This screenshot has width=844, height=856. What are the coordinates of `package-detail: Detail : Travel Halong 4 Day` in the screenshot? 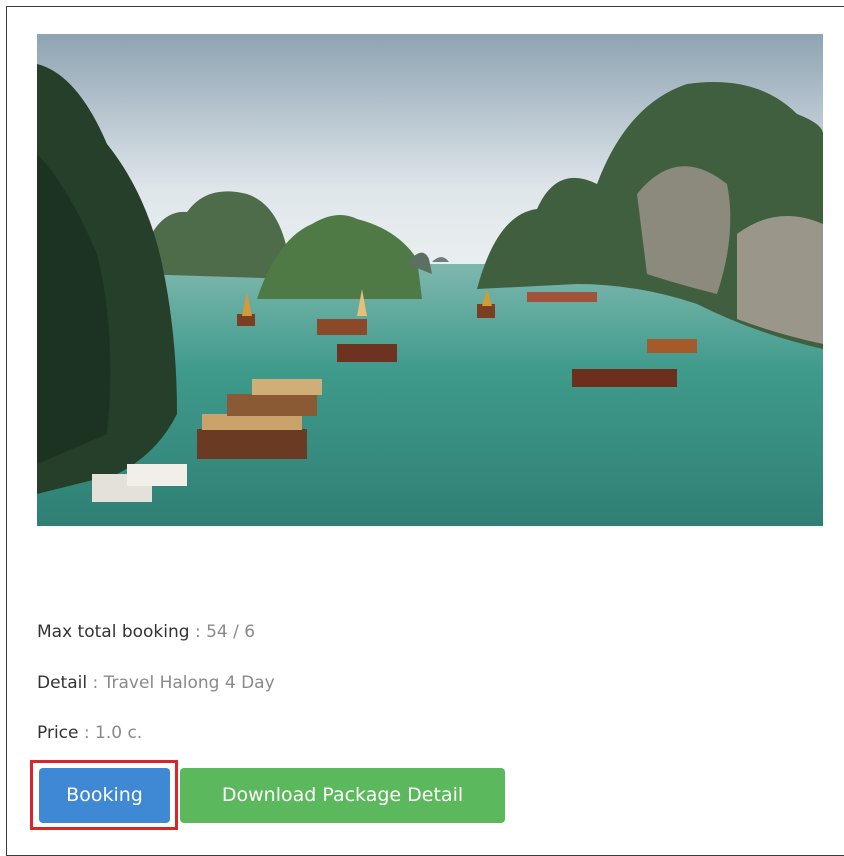 It's located at (156, 683).